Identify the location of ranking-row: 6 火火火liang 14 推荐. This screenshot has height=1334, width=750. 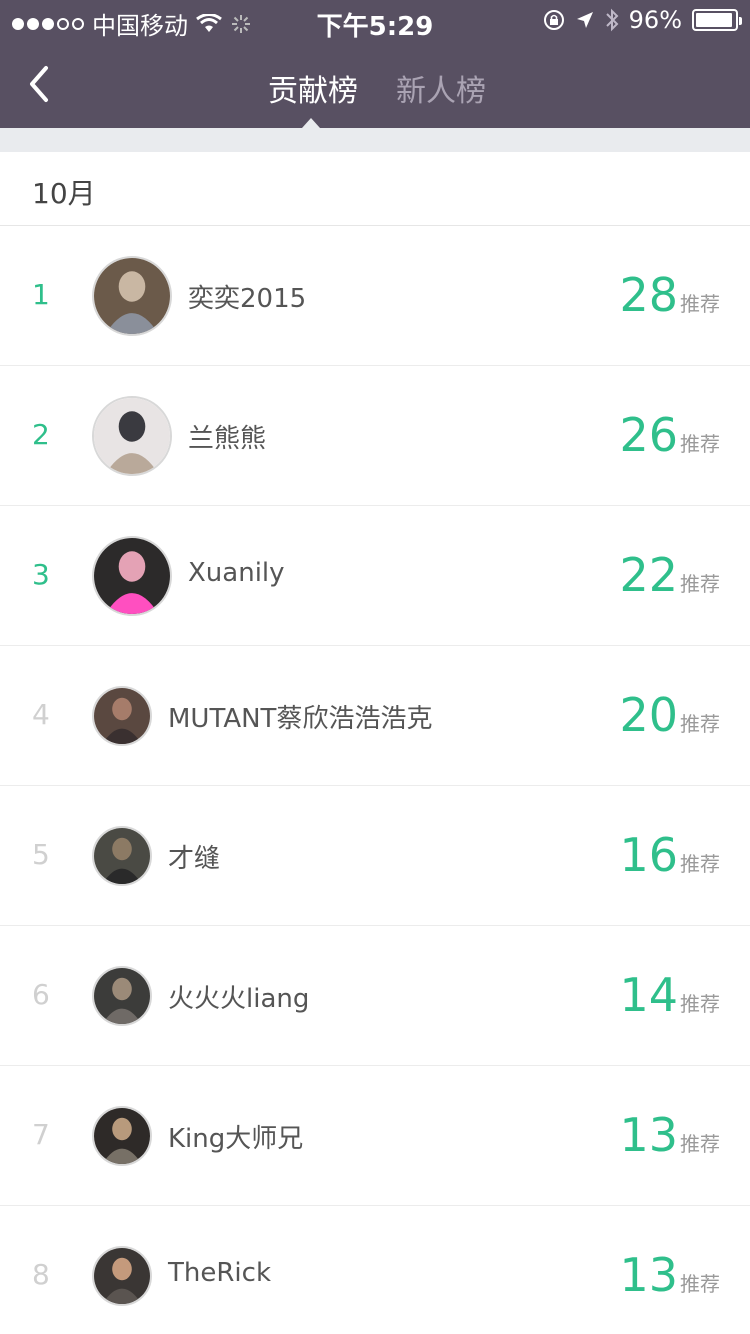
(375, 996).